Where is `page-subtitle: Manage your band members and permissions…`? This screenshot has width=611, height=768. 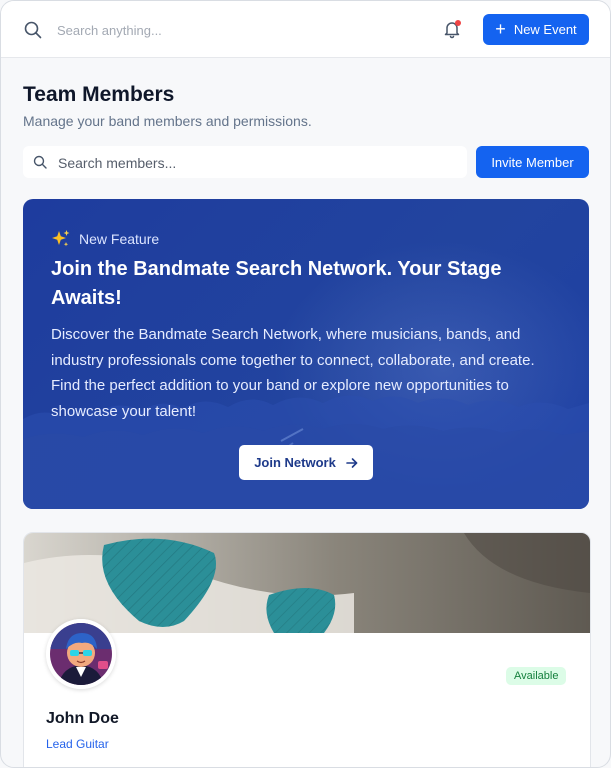
page-subtitle: Manage your band members and permissions… is located at coordinates (167, 121).